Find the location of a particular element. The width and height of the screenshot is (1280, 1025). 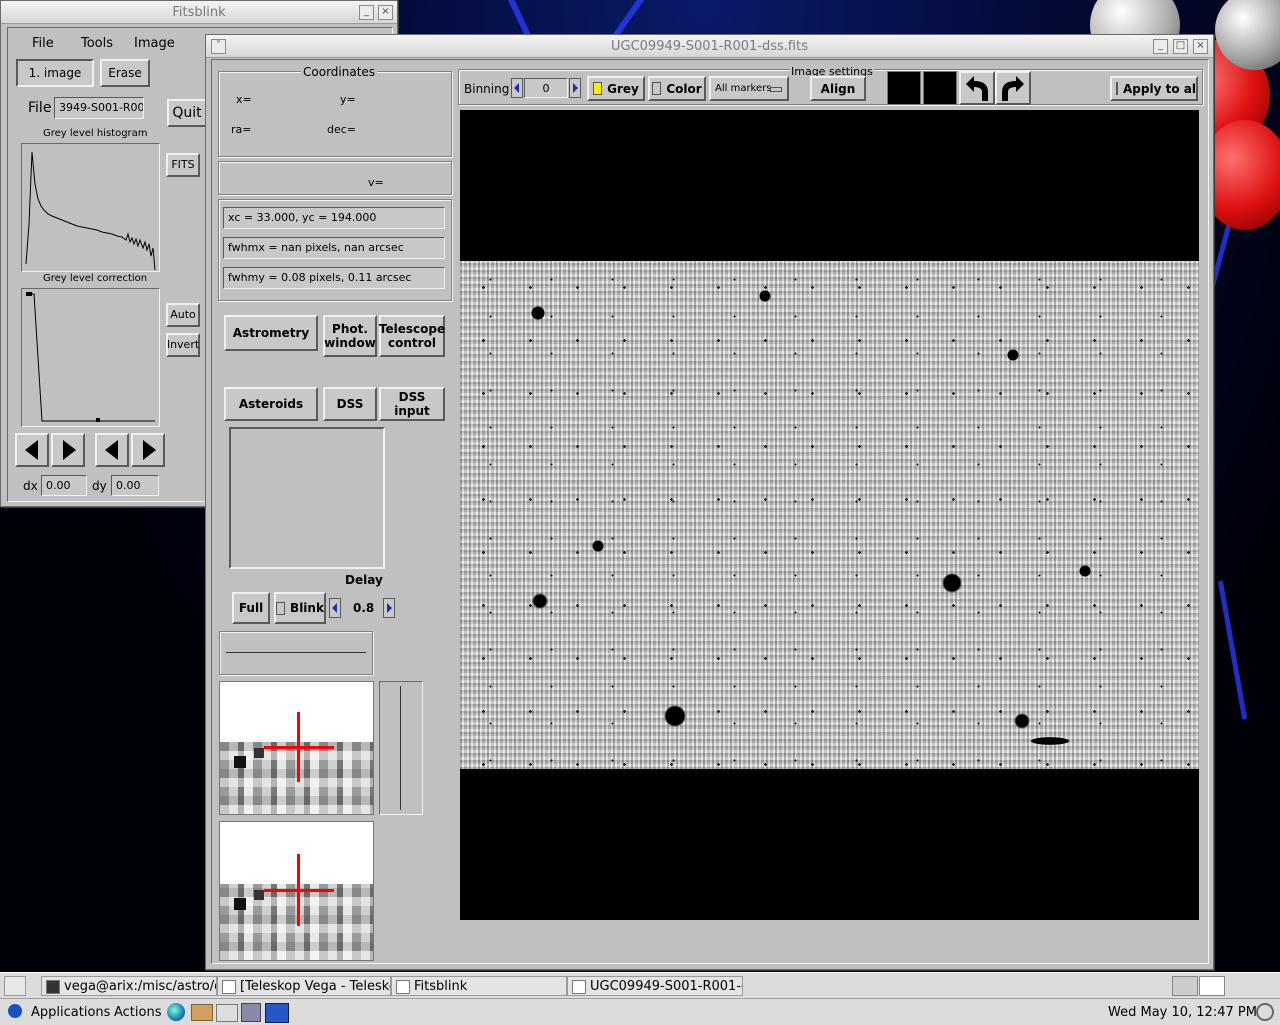

redo-button is located at coordinates (1013, 88).